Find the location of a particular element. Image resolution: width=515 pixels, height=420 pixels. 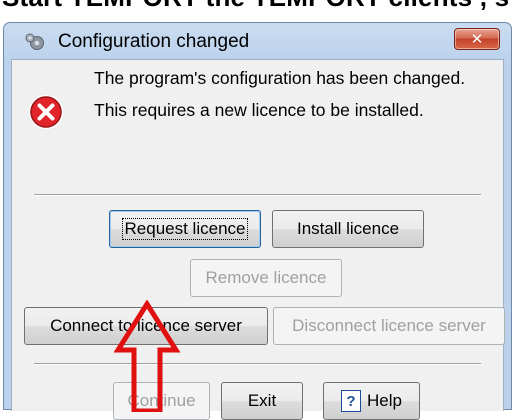

continue-button: Continue is located at coordinates (161, 401).